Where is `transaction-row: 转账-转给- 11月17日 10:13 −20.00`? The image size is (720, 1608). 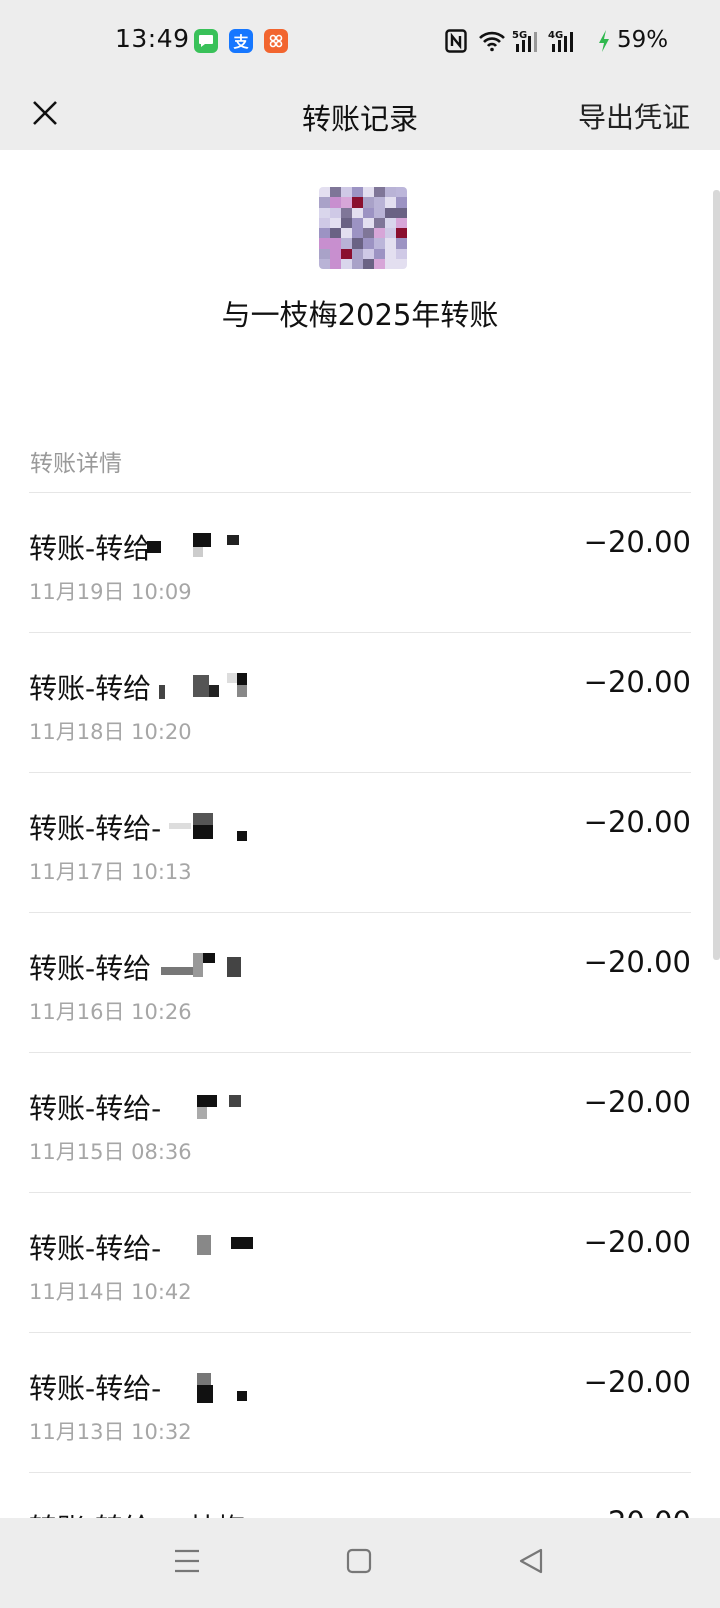
transaction-row: 转账-转给- 11月17日 10:13 −20.00 is located at coordinates (360, 842).